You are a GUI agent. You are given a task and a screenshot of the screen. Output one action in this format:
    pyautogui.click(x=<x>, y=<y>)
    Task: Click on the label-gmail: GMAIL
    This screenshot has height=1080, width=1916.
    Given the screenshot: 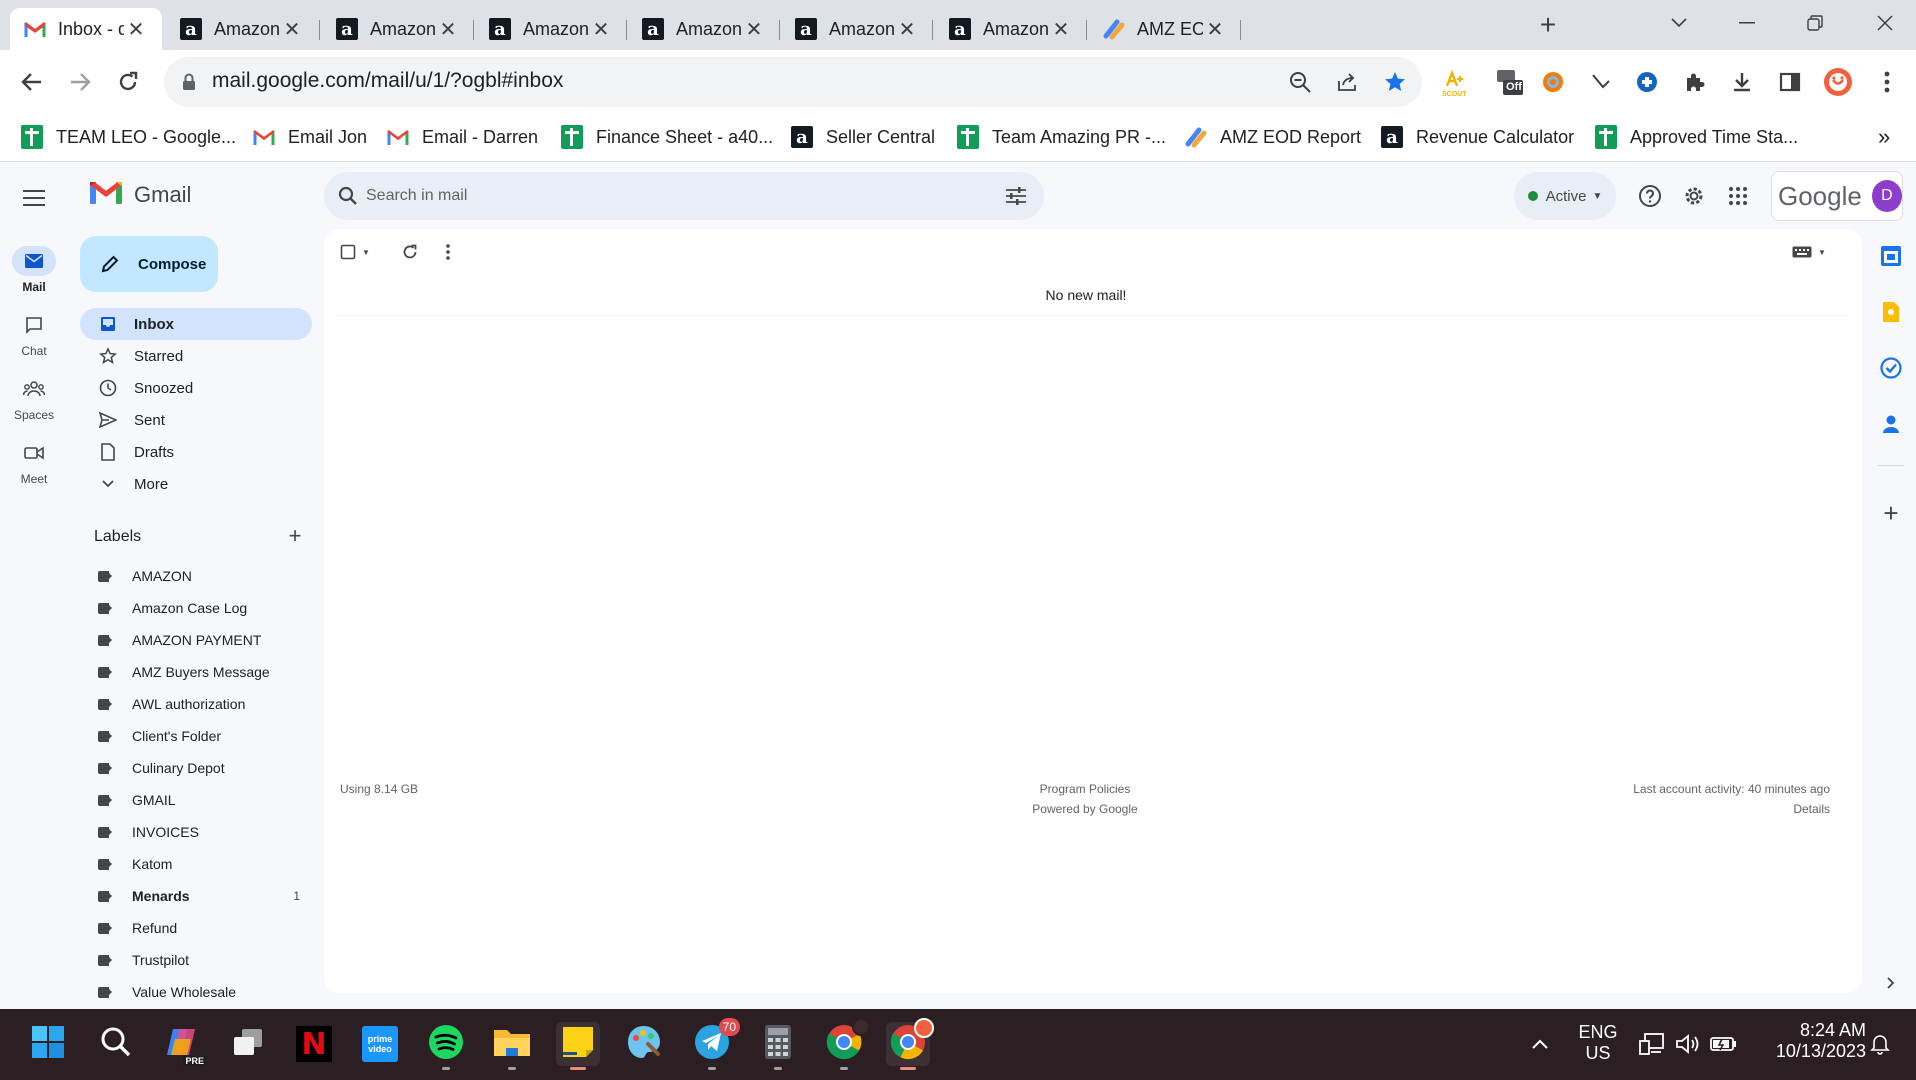 What is the action you would take?
    pyautogui.click(x=196, y=800)
    